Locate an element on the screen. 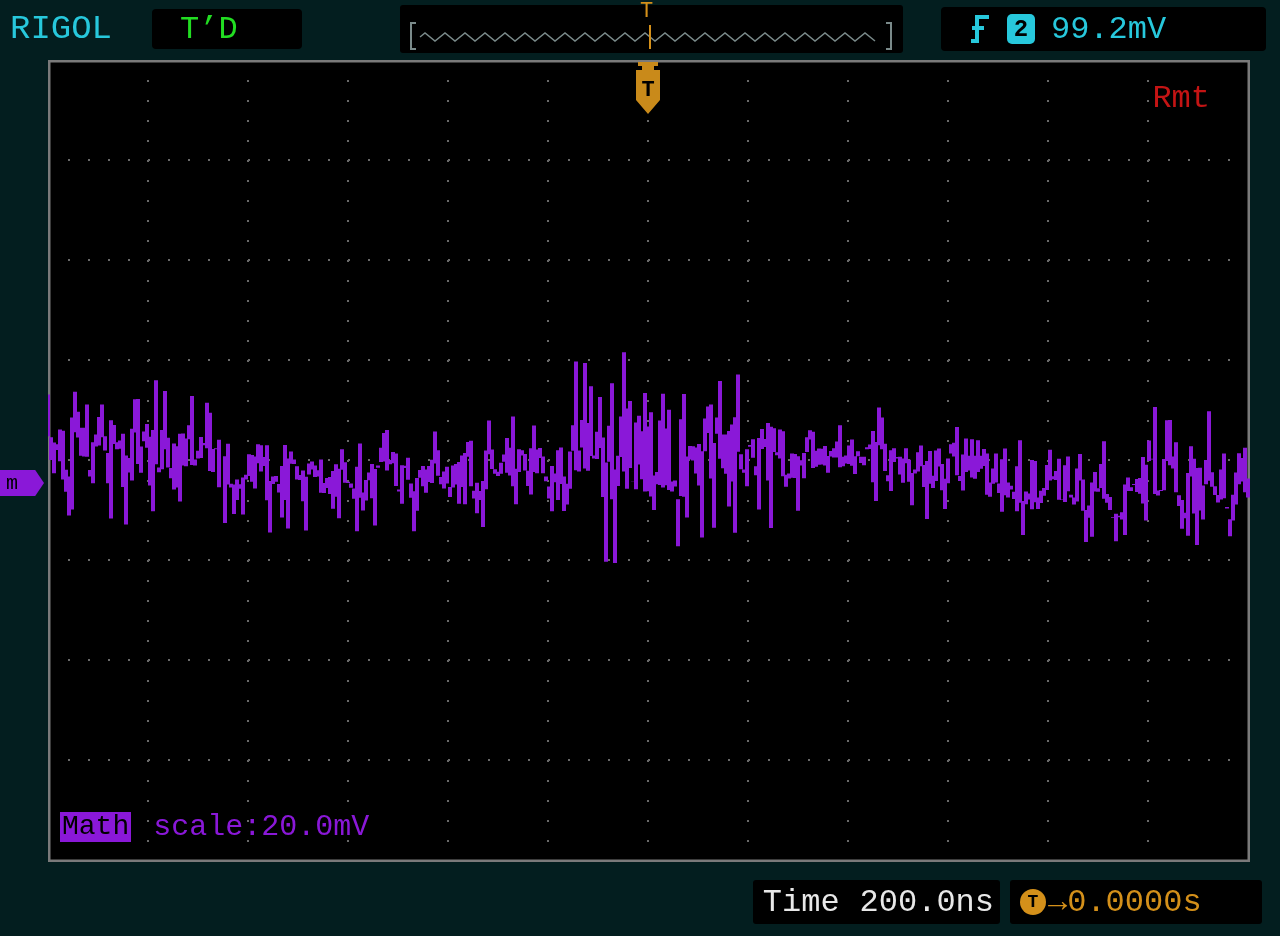 Image resolution: width=1280 pixels, height=936 pixels. channel-badge: 2 is located at coordinates (1021, 29).